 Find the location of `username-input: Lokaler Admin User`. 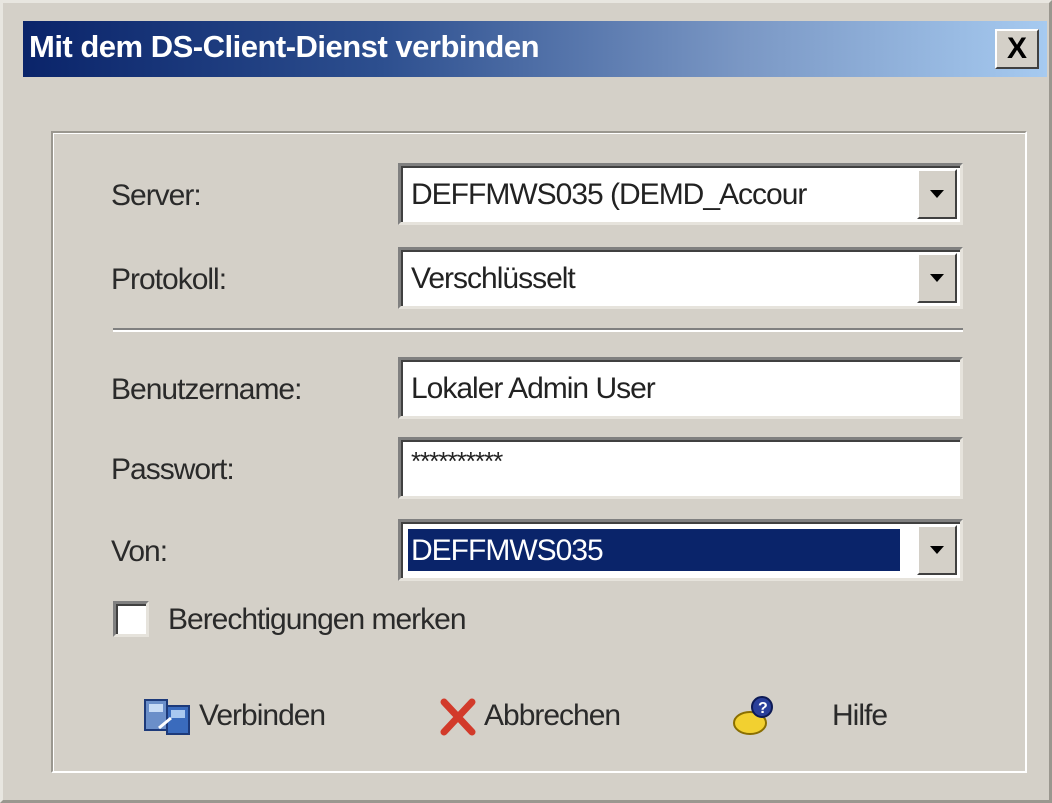

username-input: Lokaler Admin User is located at coordinates (680, 388).